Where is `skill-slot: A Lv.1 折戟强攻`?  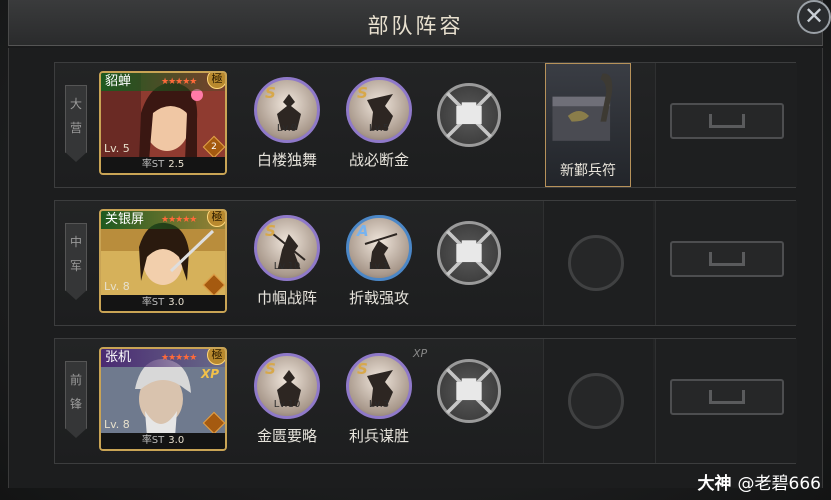
skill-slot: A Lv.1 折戟强攻 is located at coordinates (379, 261).